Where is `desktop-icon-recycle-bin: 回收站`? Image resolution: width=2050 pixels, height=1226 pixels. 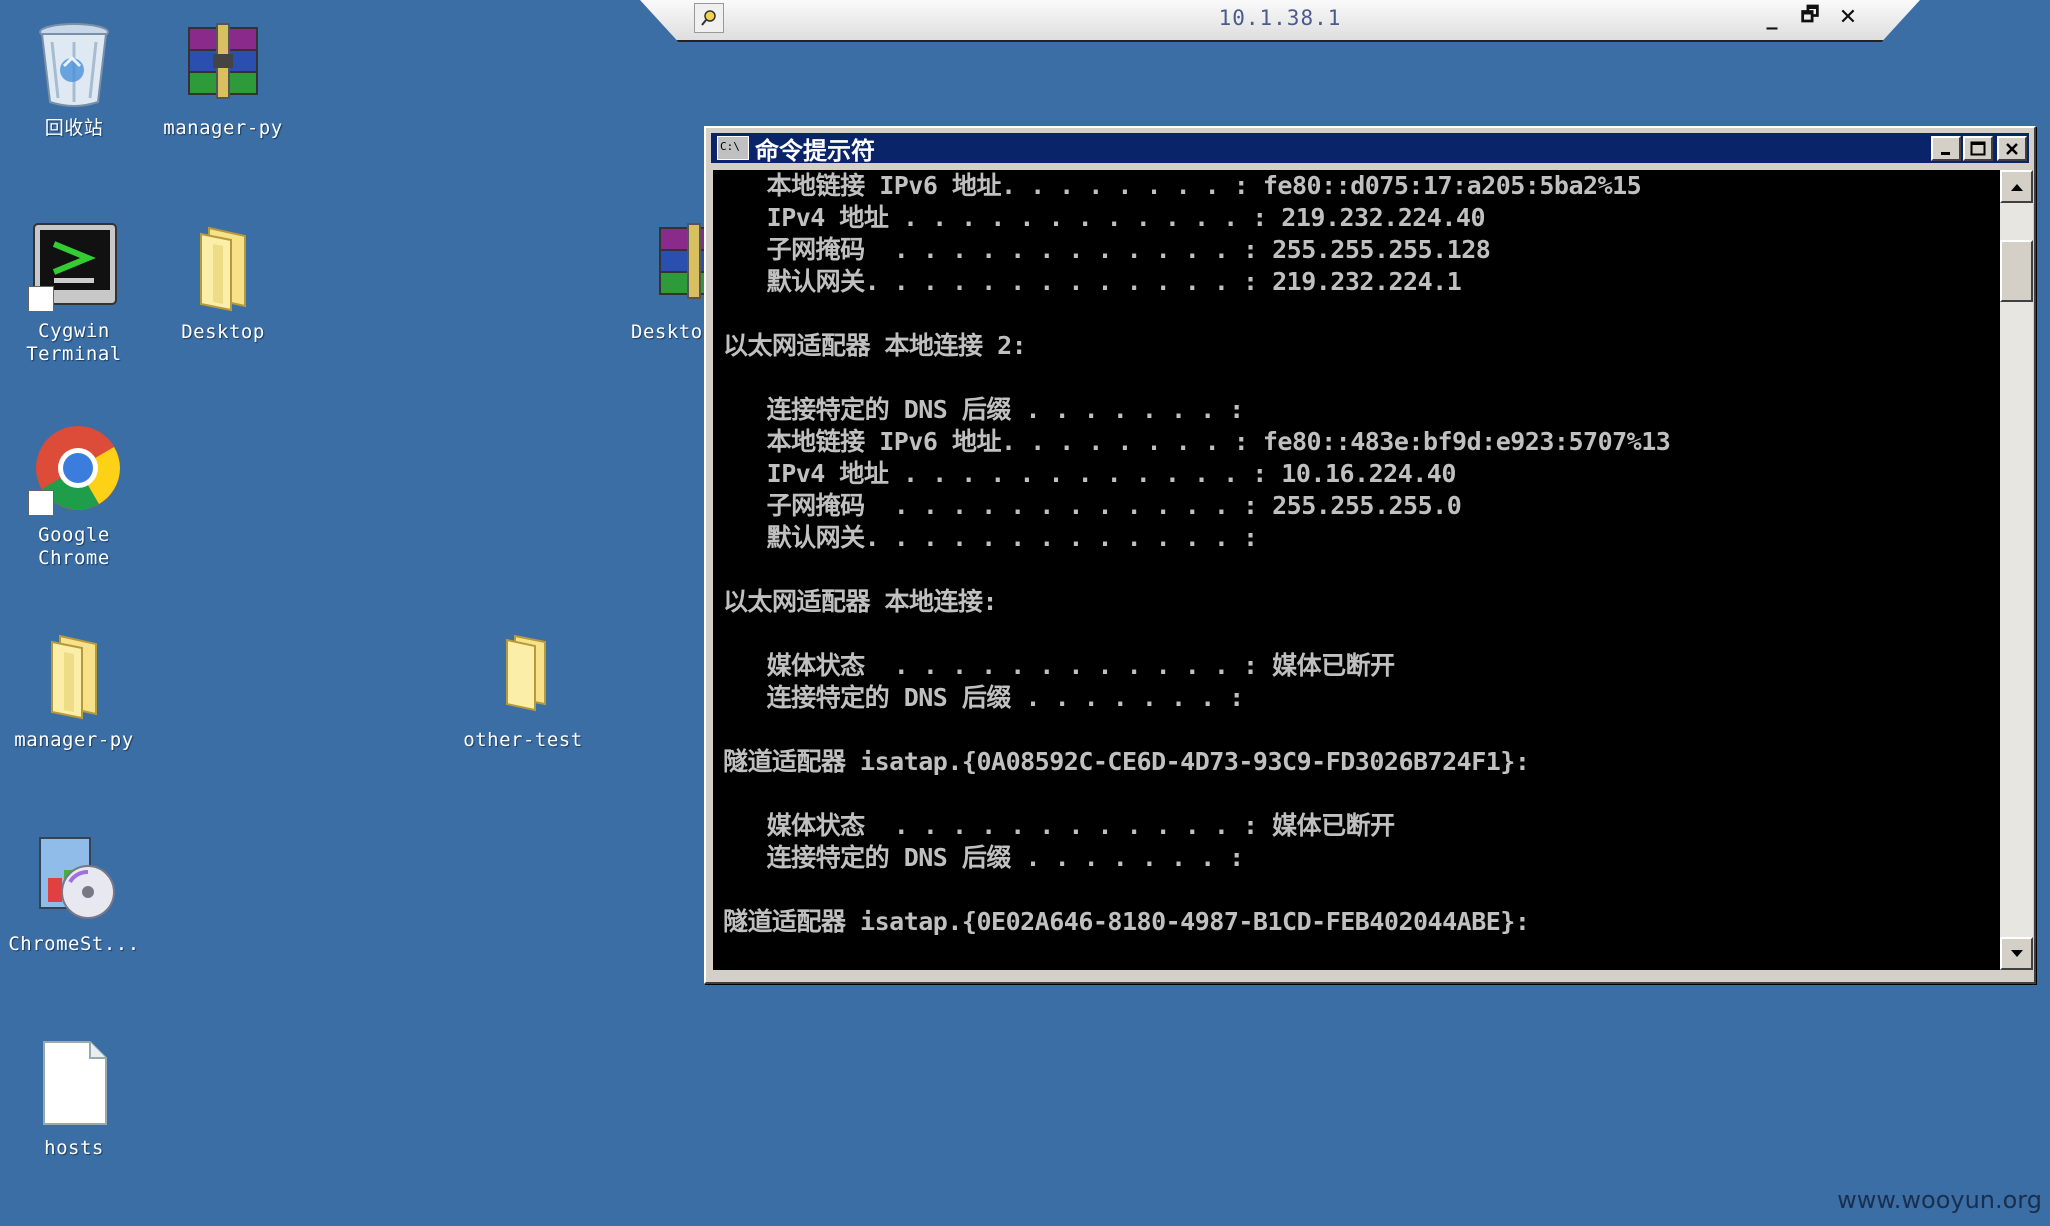
desktop-icon-recycle-bin: 回收站 is located at coordinates (74, 77).